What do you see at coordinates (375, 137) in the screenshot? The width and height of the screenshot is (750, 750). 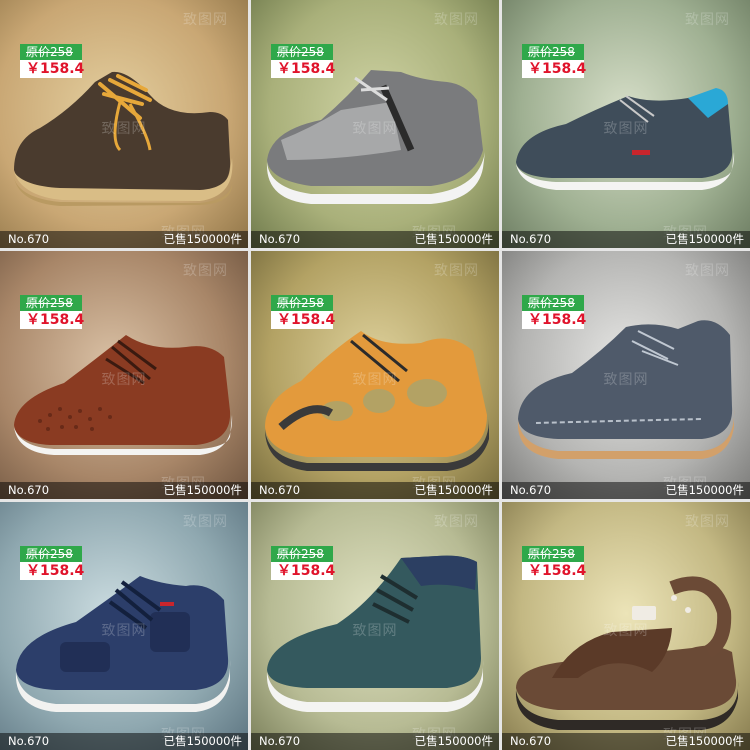 I see `grey-mesh-sneaker-icon` at bounding box center [375, 137].